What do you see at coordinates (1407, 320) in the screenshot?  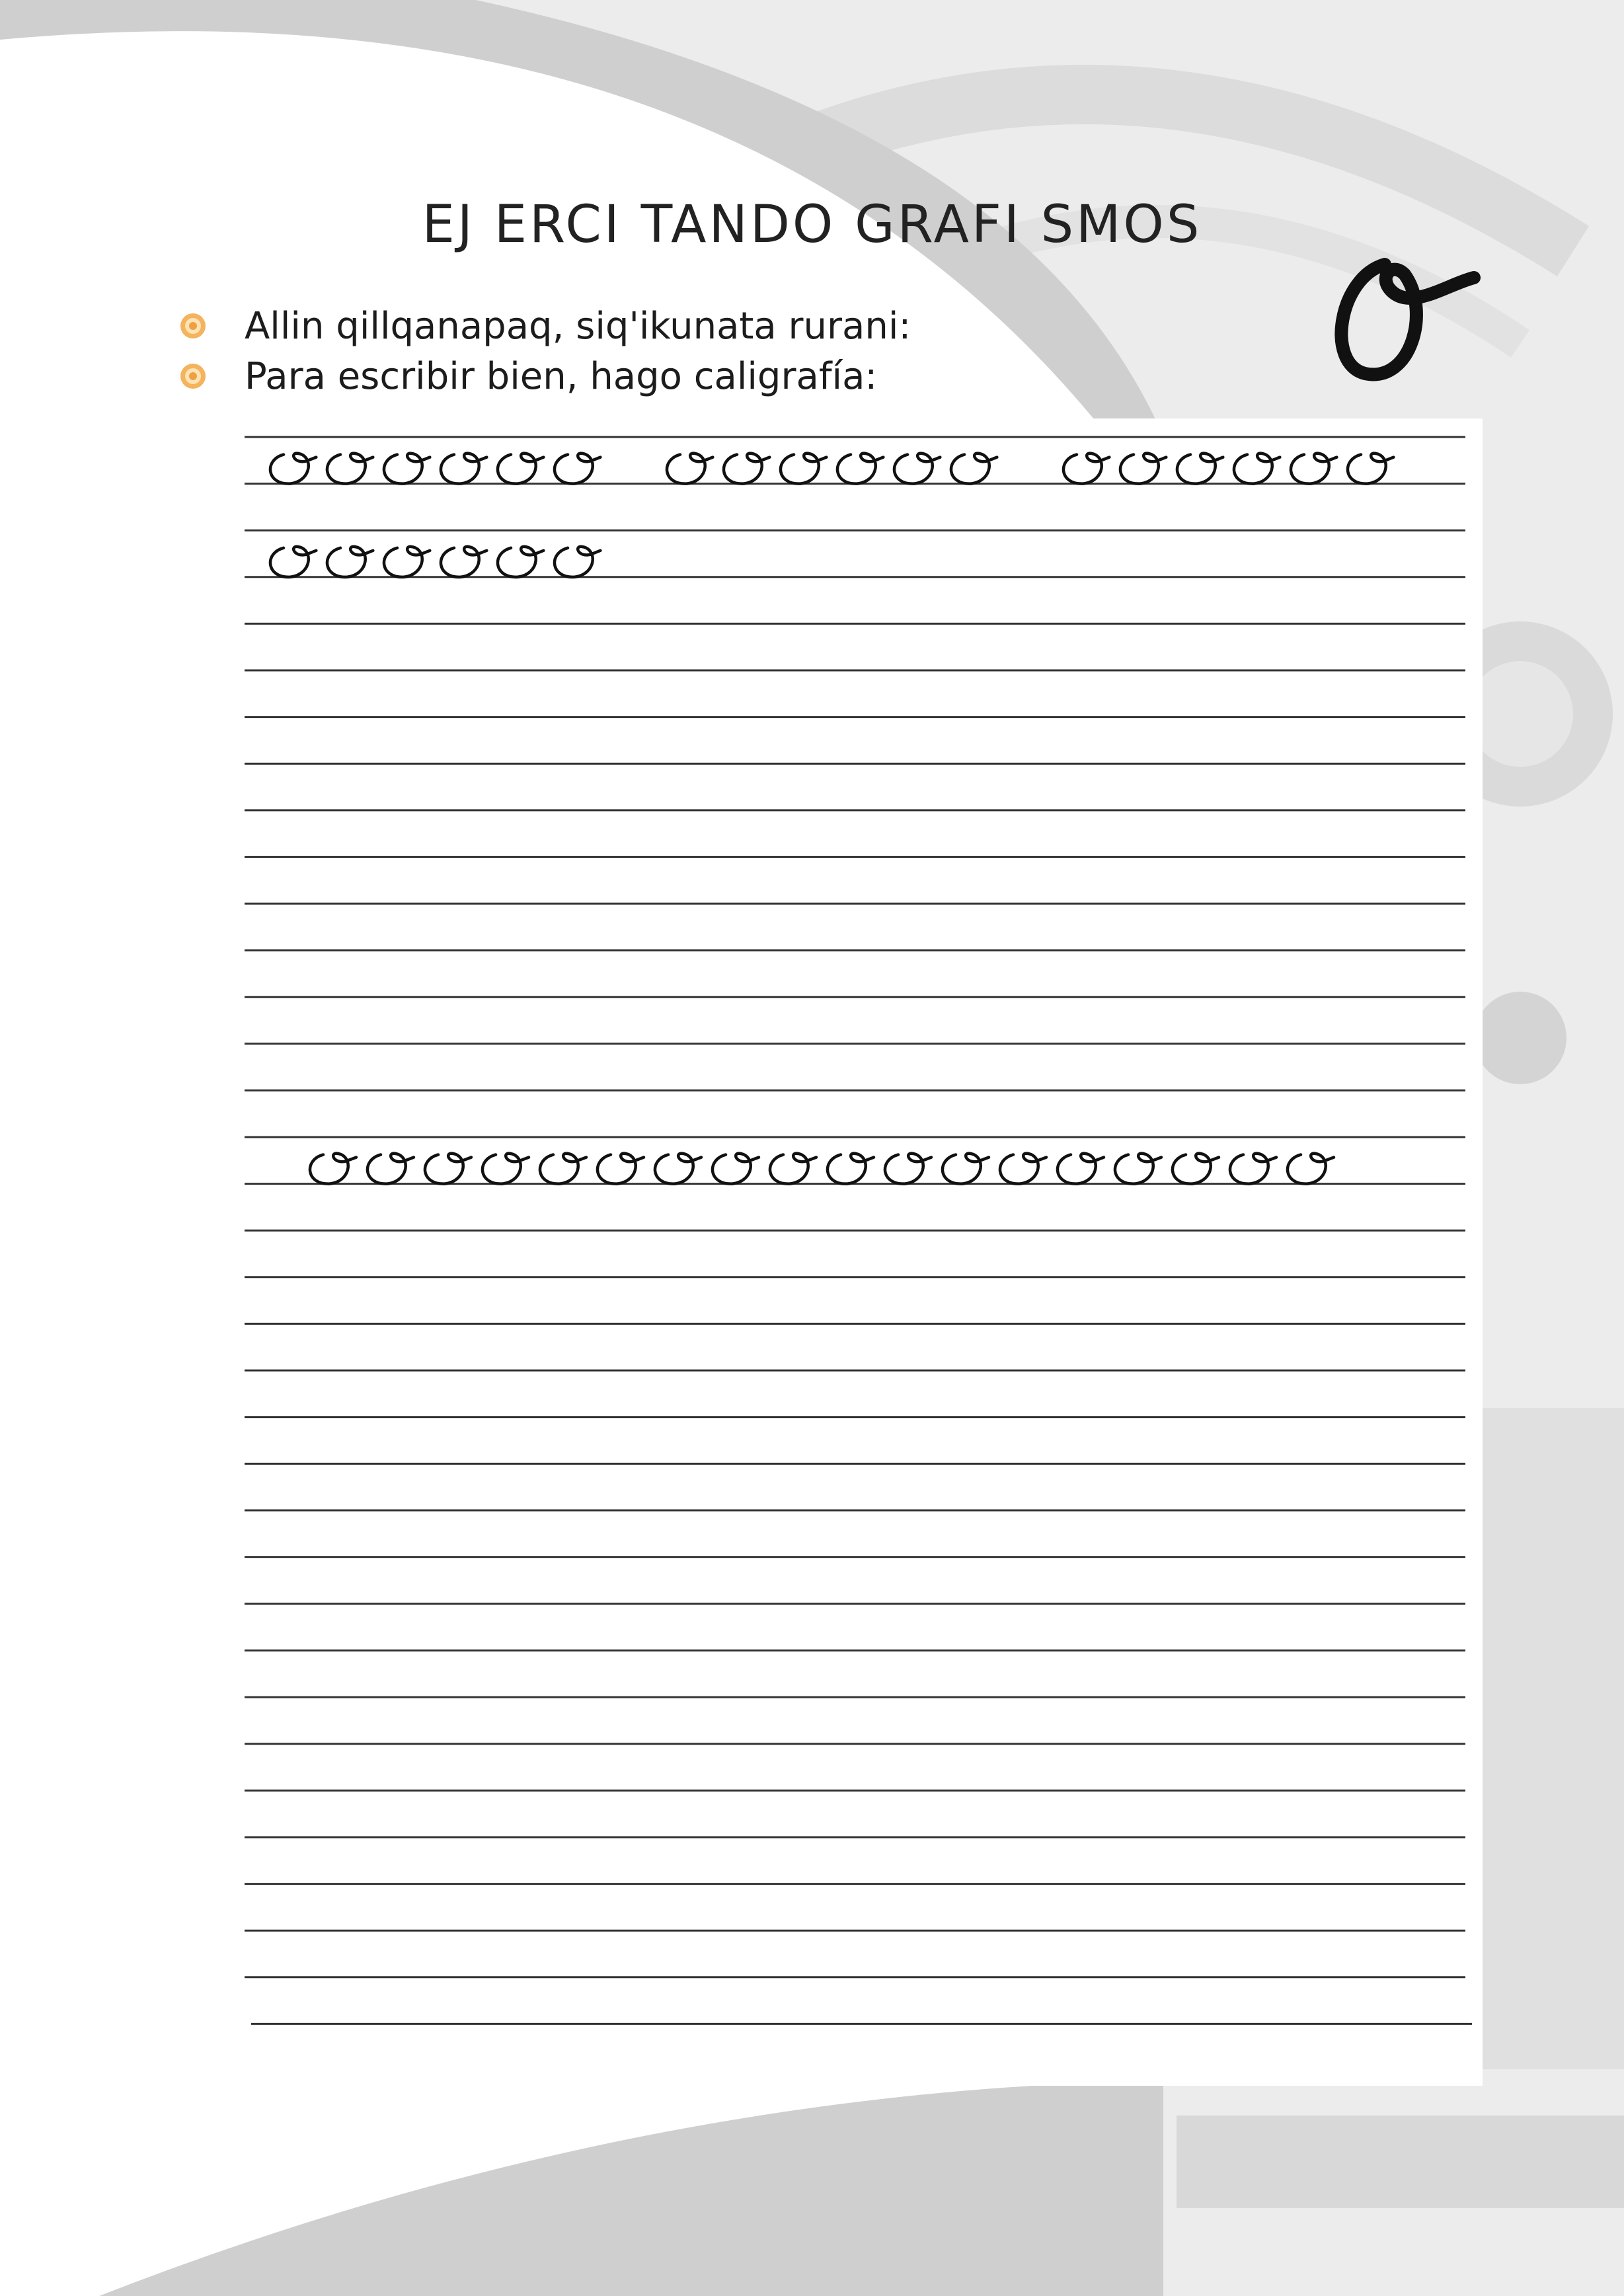 I see `featured-letter-o` at bounding box center [1407, 320].